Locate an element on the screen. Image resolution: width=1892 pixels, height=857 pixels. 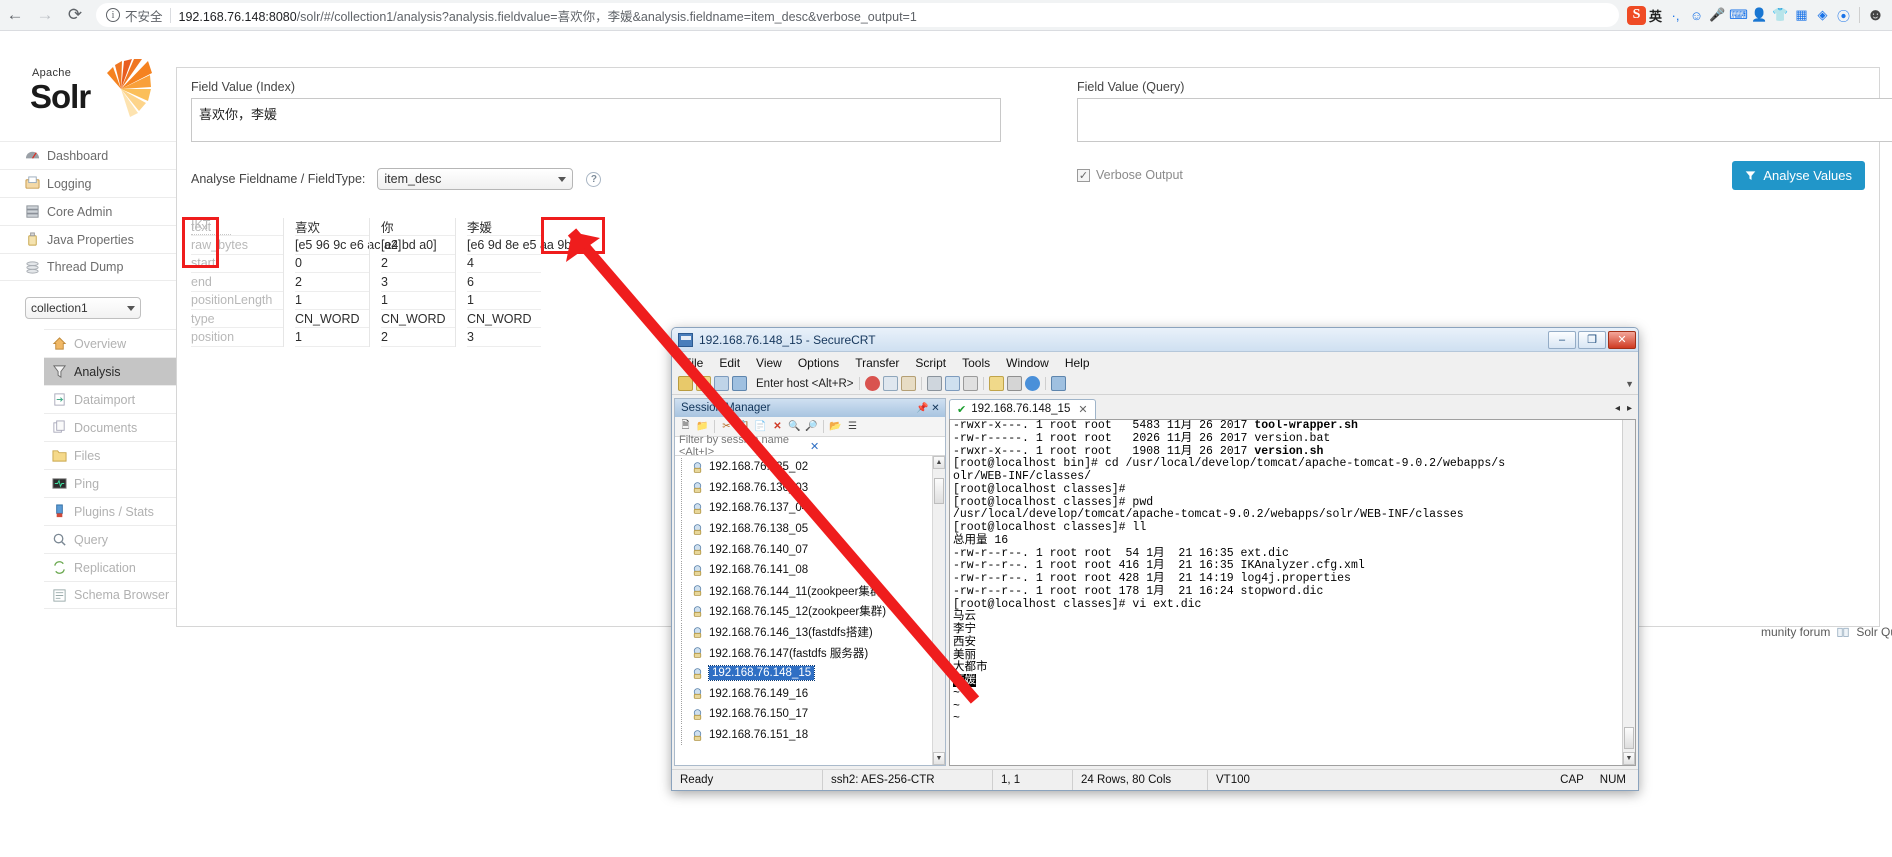
new-session-icon is located at coordinates (685, 383).